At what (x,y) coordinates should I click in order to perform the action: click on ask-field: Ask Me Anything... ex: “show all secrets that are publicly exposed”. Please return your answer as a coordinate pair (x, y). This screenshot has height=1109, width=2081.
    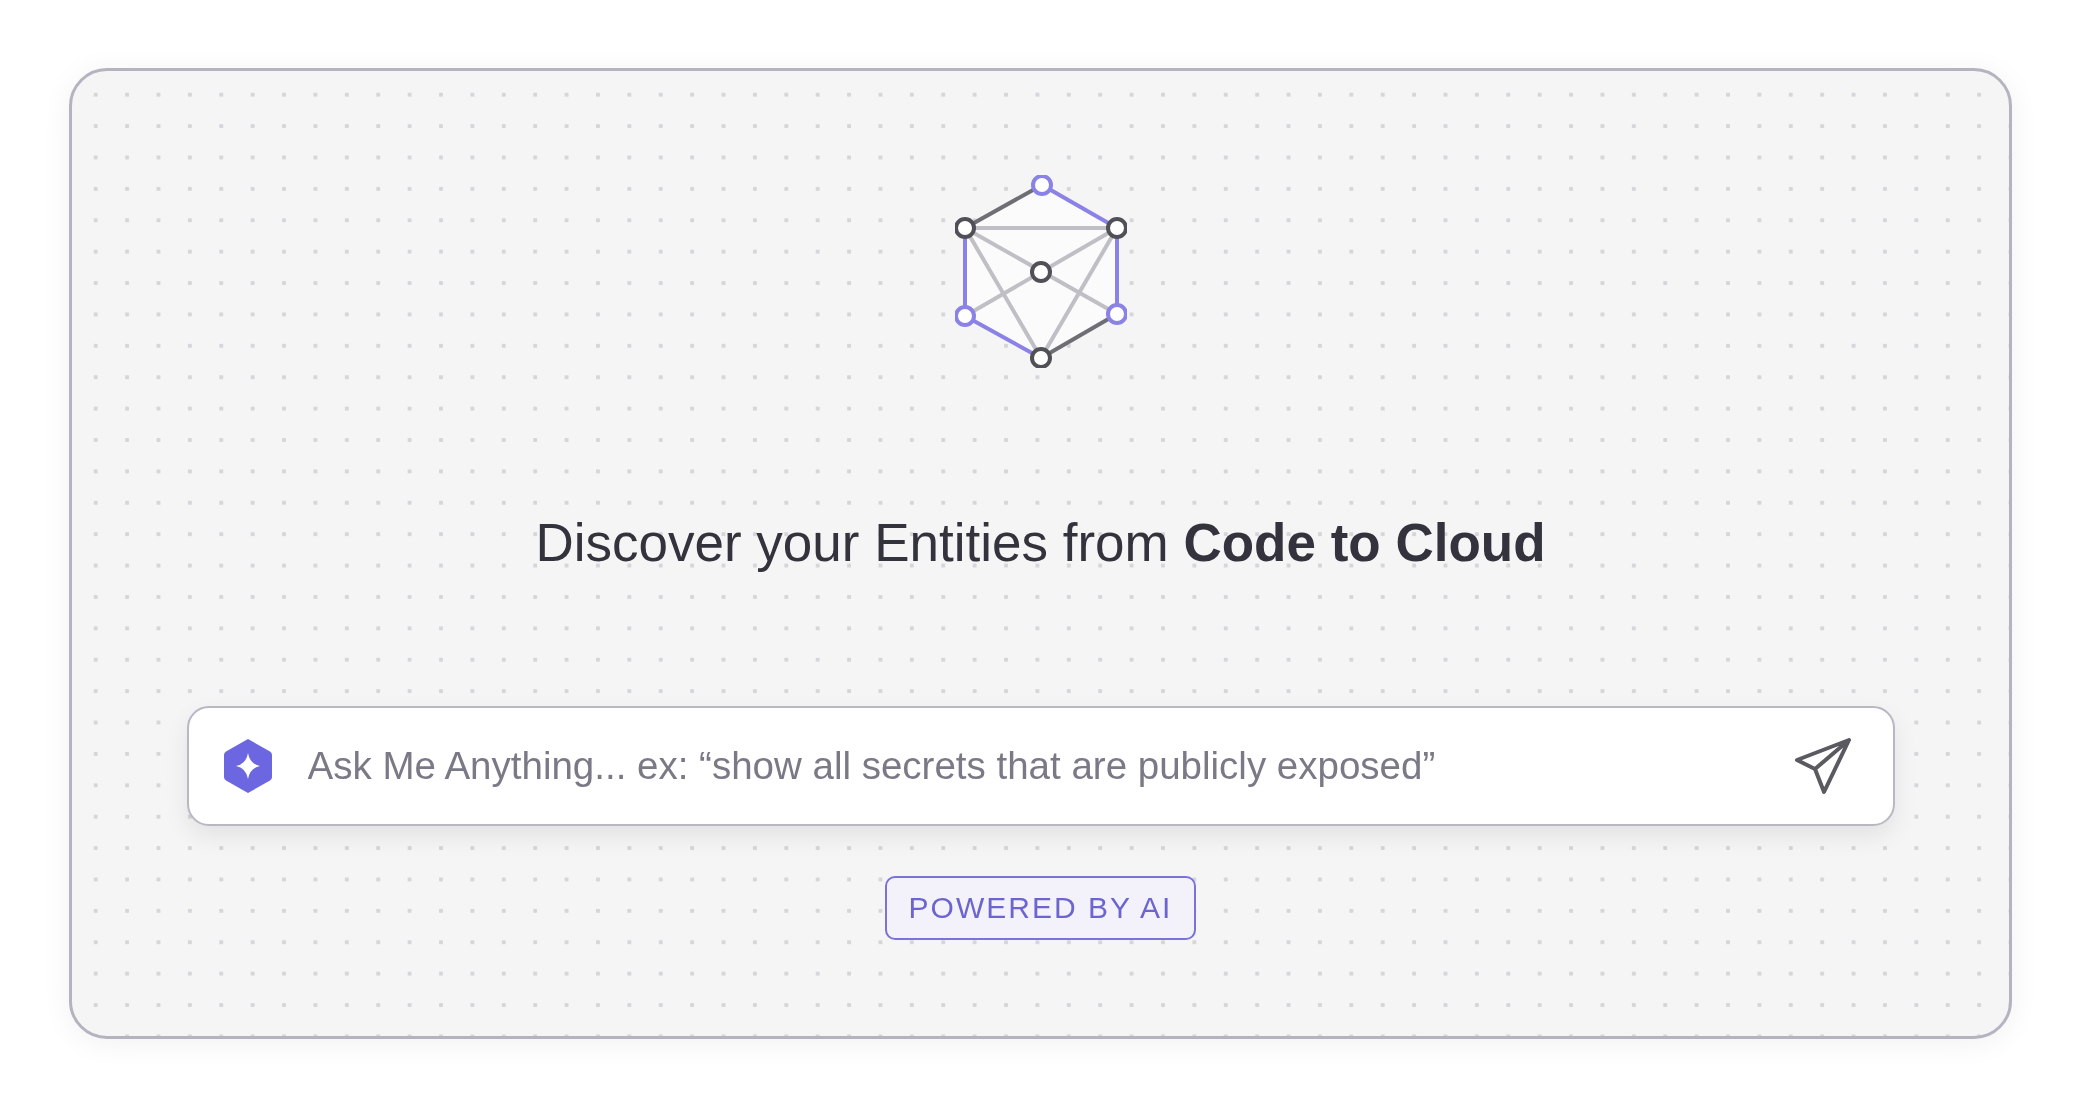
    Looking at the image, I should click on (1040, 766).